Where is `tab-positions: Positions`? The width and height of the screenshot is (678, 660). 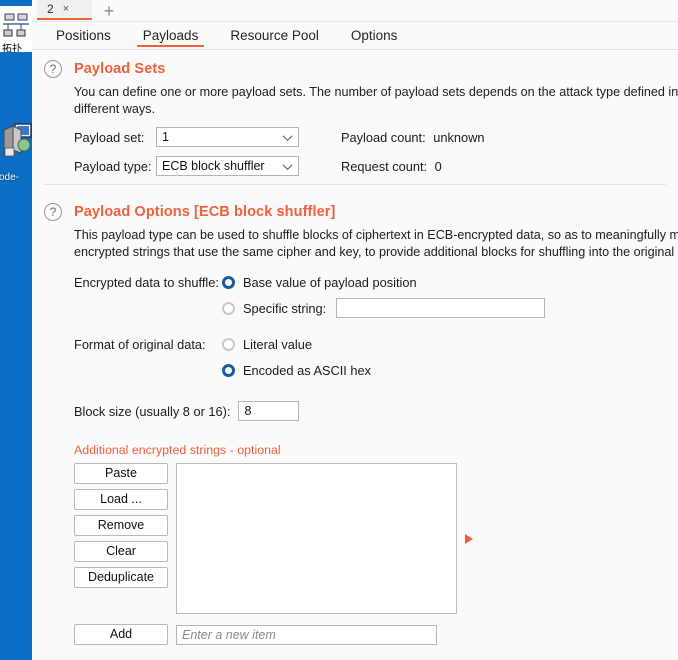 tab-positions: Positions is located at coordinates (83, 35).